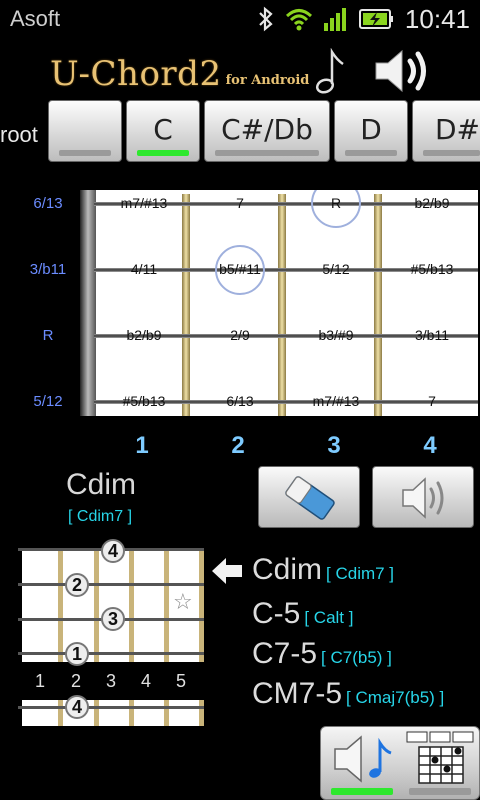 This screenshot has height=800, width=480. Describe the element at coordinates (136, 74) in the screenshot. I see `title-main: U-Chord2` at that location.